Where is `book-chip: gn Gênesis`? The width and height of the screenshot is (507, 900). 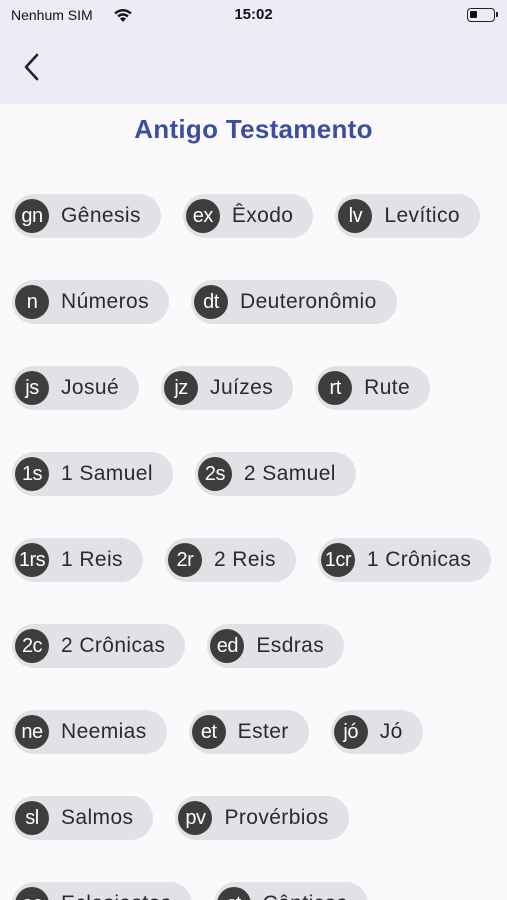 book-chip: gn Gênesis is located at coordinates (86, 216).